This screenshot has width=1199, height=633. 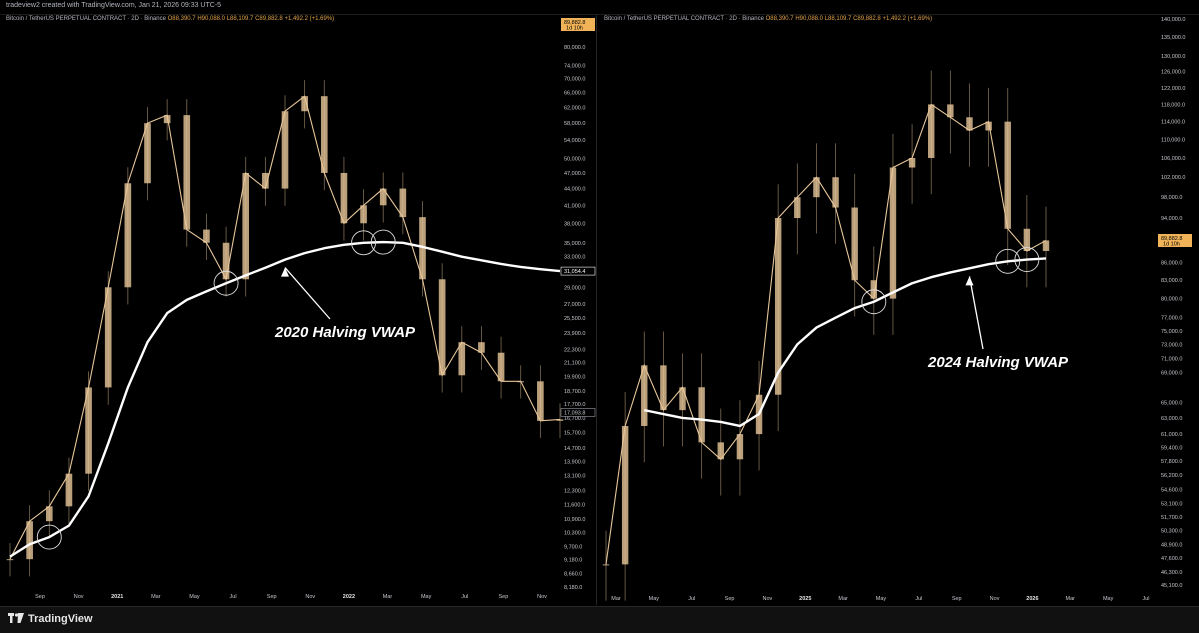 I want to click on left-vwap-tag-text: 31,054.4, so click(x=574, y=272).